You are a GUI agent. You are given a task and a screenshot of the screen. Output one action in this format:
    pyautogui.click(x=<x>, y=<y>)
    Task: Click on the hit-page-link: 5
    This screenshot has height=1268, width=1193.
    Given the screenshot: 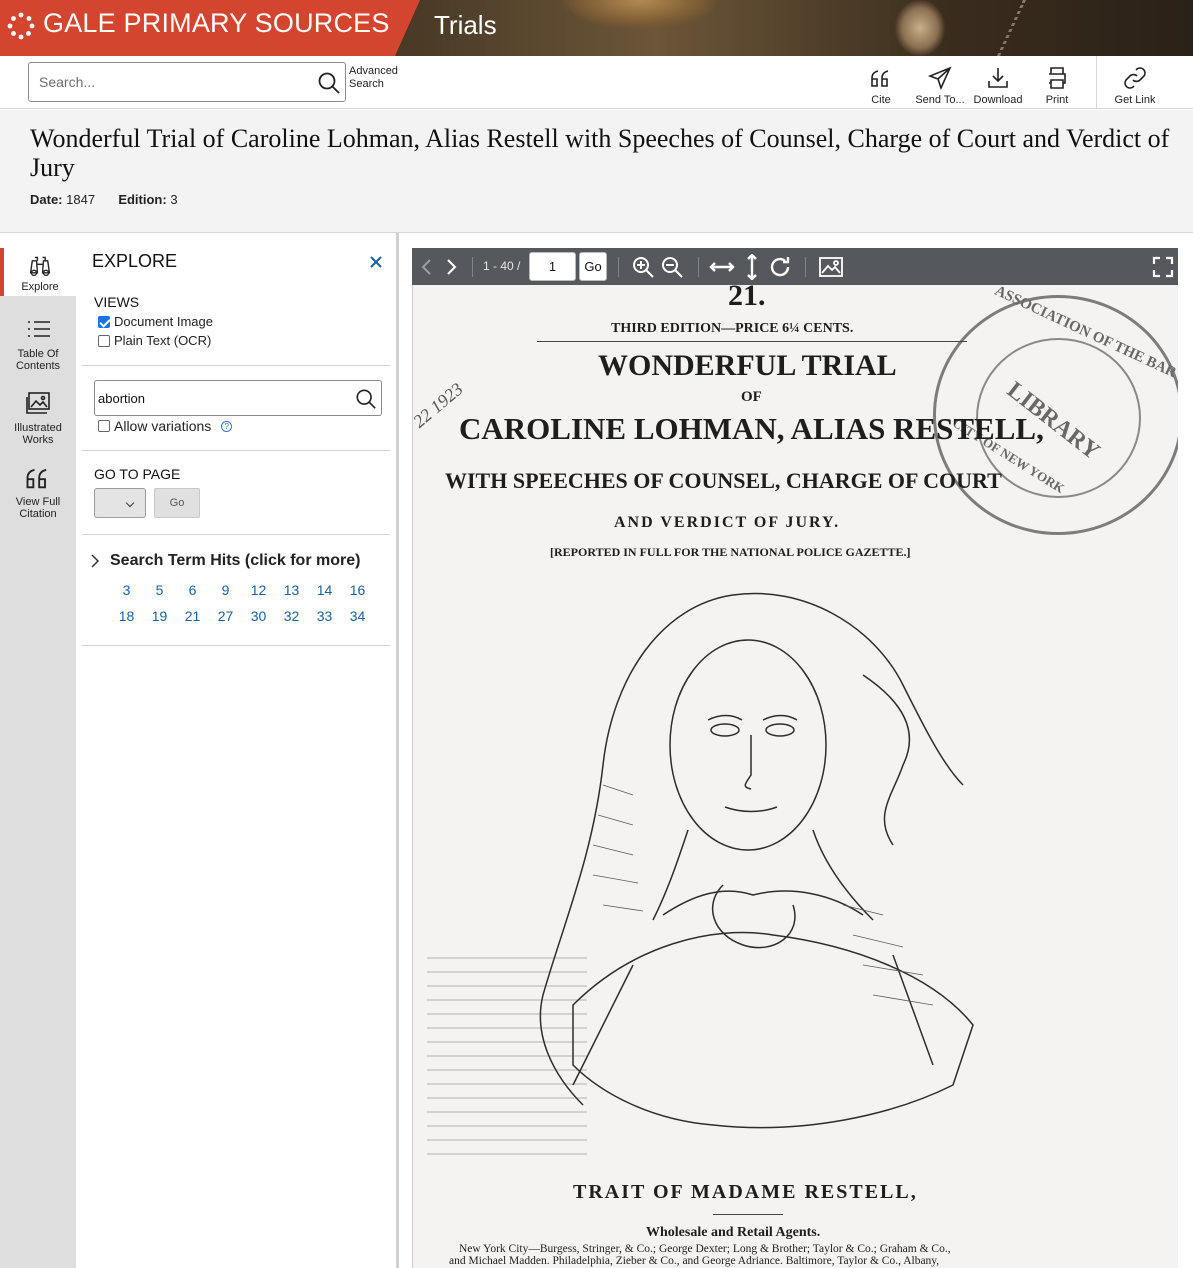 What is the action you would take?
    pyautogui.click(x=159, y=590)
    